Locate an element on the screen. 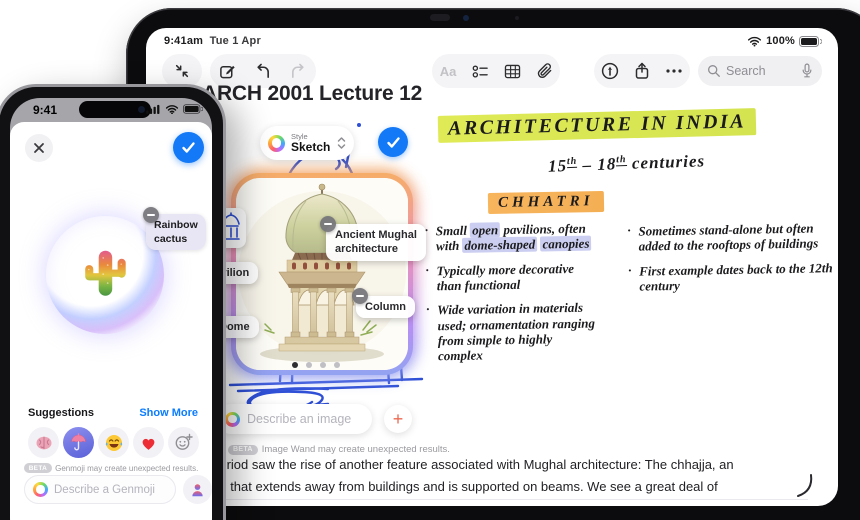  suggestion-laughing-tears is located at coordinates (113, 442).